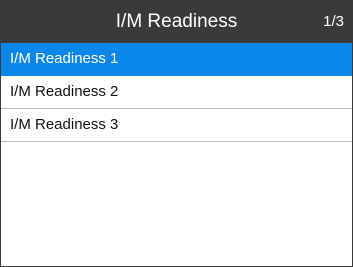 The image size is (353, 267). I want to click on list-item-label: I/M Readiness 3, so click(64, 124).